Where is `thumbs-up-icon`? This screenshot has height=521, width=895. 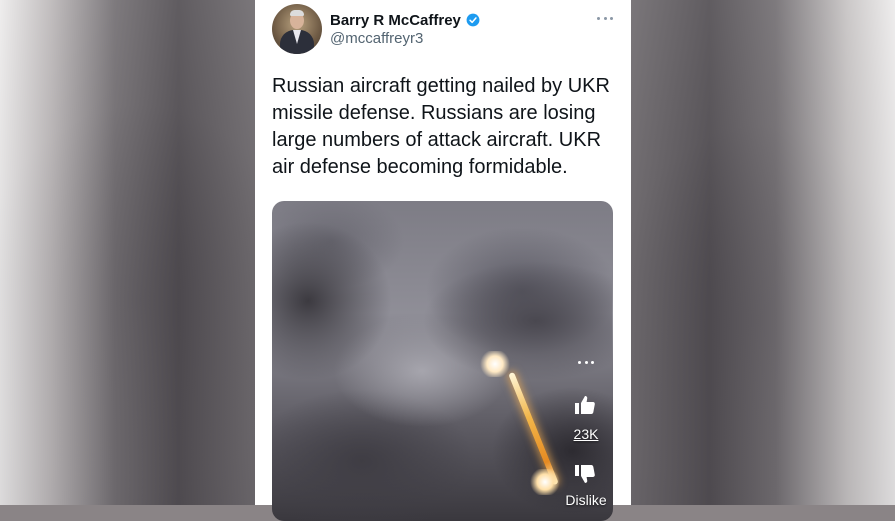
thumbs-up-icon is located at coordinates (585, 405).